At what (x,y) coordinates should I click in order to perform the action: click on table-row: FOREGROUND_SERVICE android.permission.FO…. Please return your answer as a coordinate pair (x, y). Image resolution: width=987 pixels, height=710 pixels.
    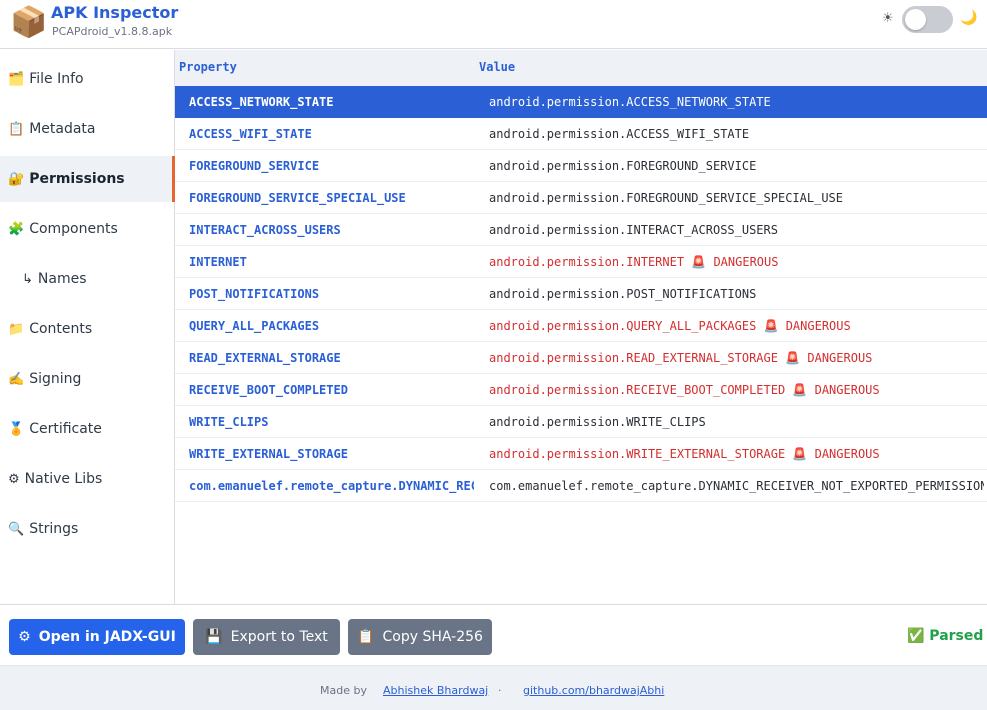
    Looking at the image, I should click on (581, 166).